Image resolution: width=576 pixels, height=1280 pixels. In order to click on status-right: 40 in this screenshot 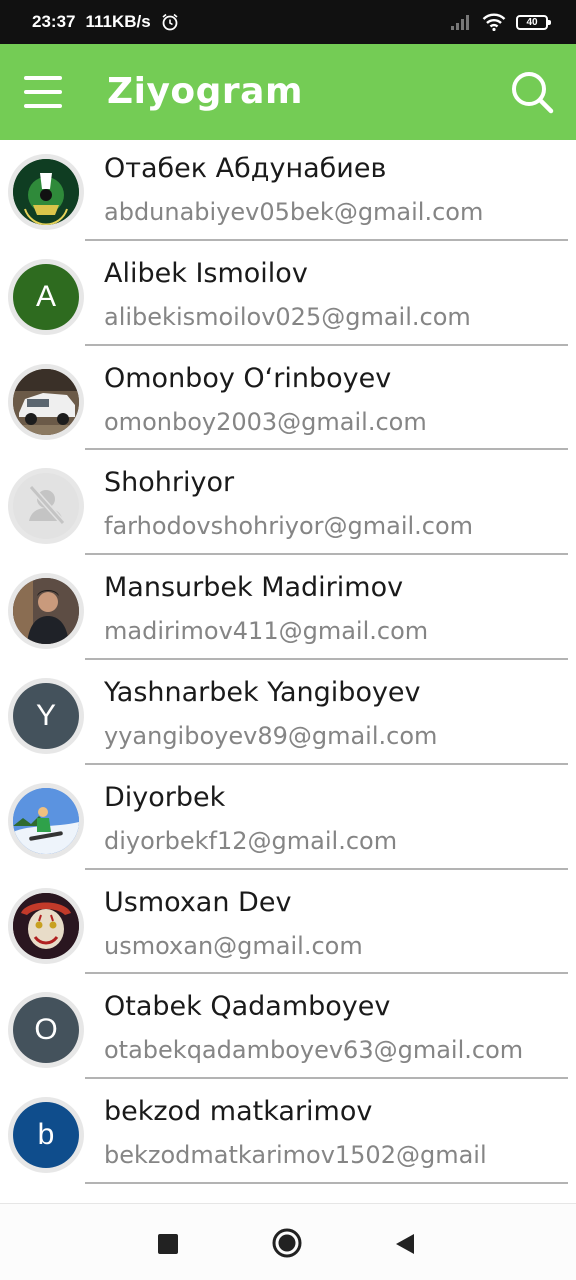, I will do `click(500, 22)`.